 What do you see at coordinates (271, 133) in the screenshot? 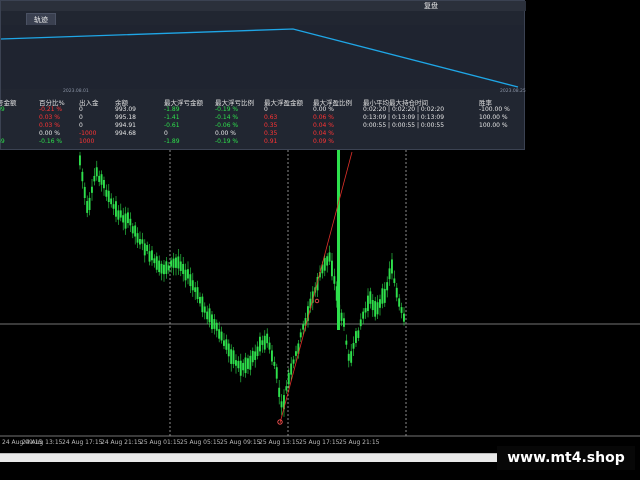
I see `stats-cell: 0.35` at bounding box center [271, 133].